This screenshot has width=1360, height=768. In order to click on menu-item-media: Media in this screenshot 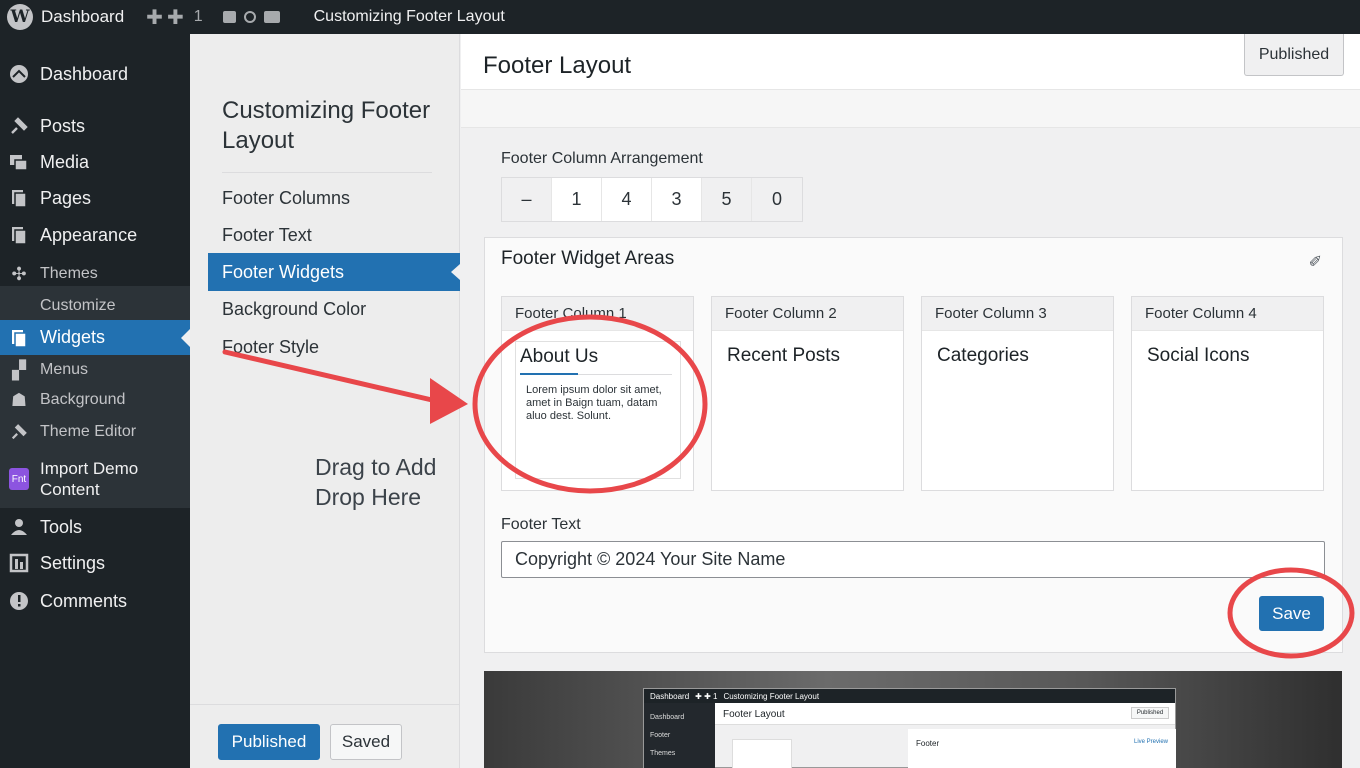, I will do `click(95, 162)`.